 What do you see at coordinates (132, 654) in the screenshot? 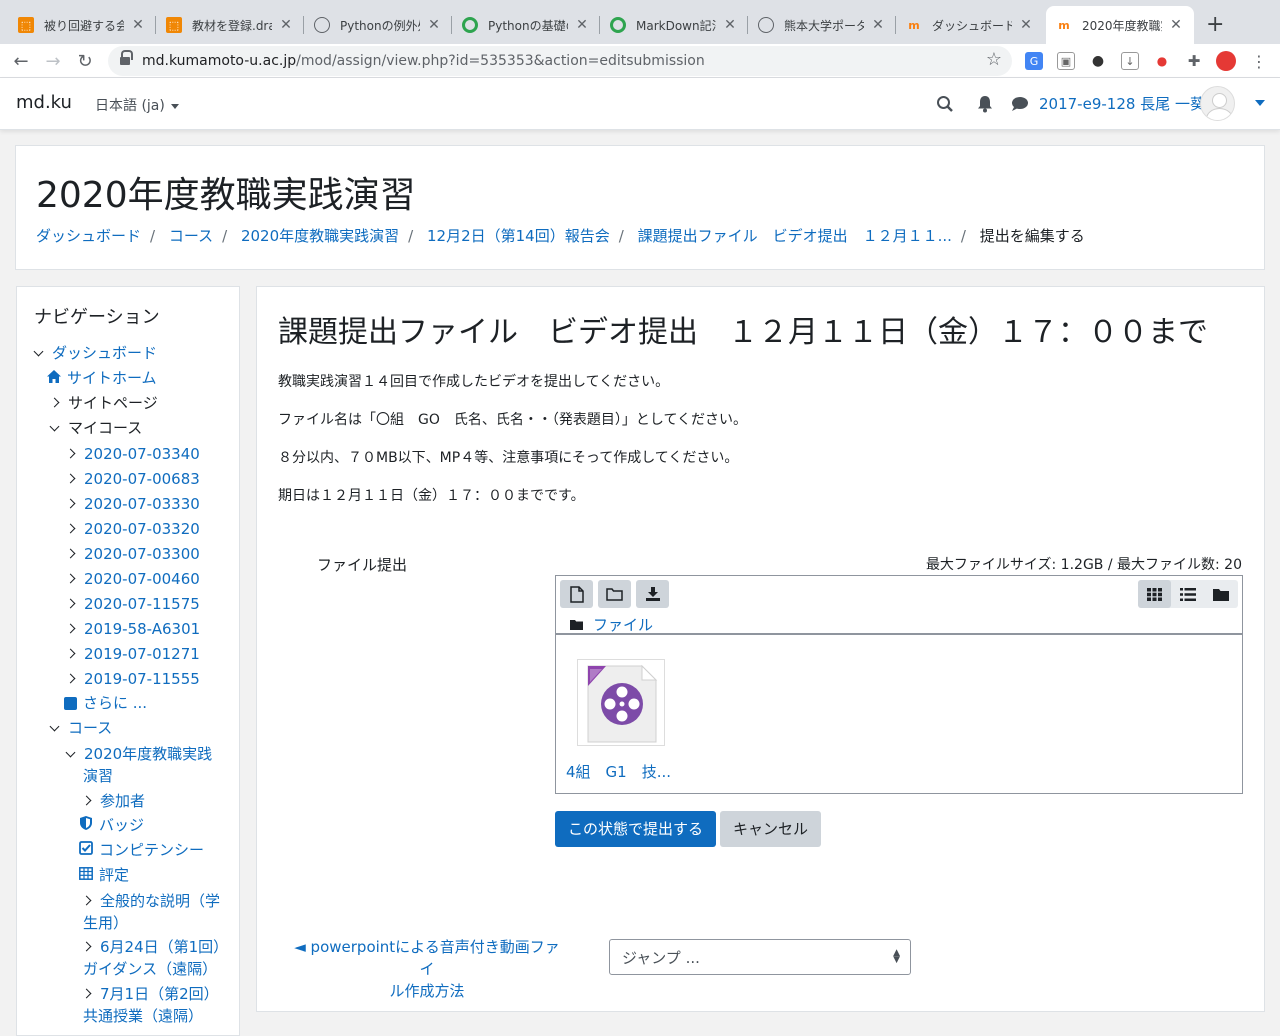
I see `nav-course-item: 2019-07-01271` at bounding box center [132, 654].